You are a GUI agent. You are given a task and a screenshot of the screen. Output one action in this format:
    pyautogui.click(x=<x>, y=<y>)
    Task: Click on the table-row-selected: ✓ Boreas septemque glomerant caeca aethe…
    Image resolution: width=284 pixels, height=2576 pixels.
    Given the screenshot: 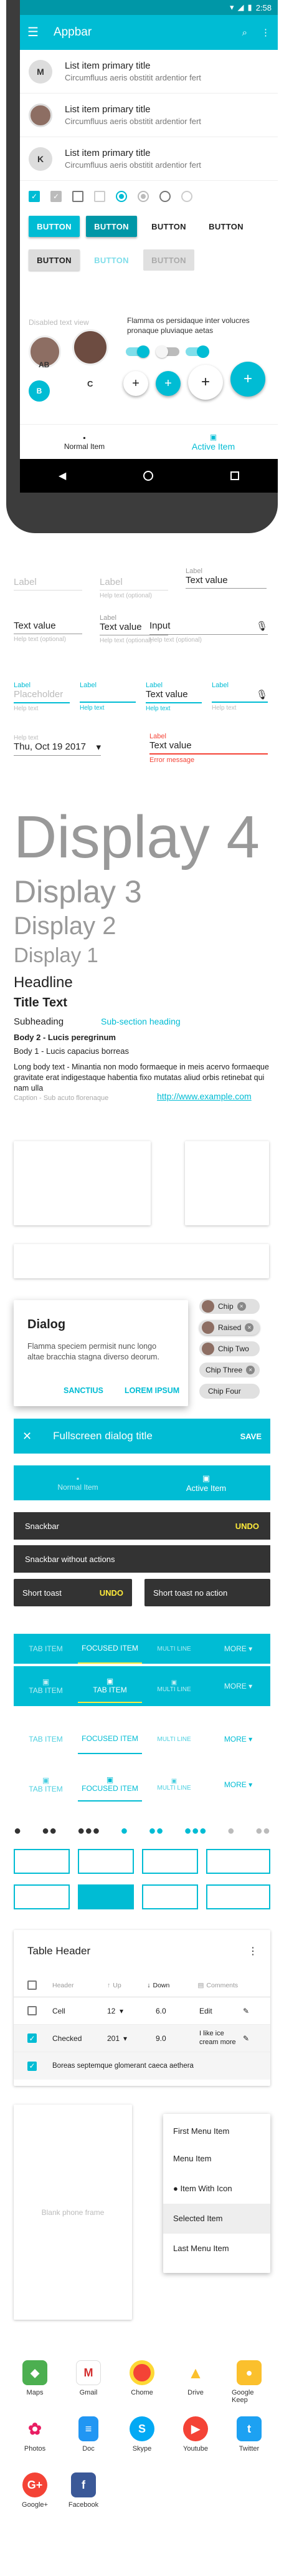 What is the action you would take?
    pyautogui.click(x=142, y=2066)
    